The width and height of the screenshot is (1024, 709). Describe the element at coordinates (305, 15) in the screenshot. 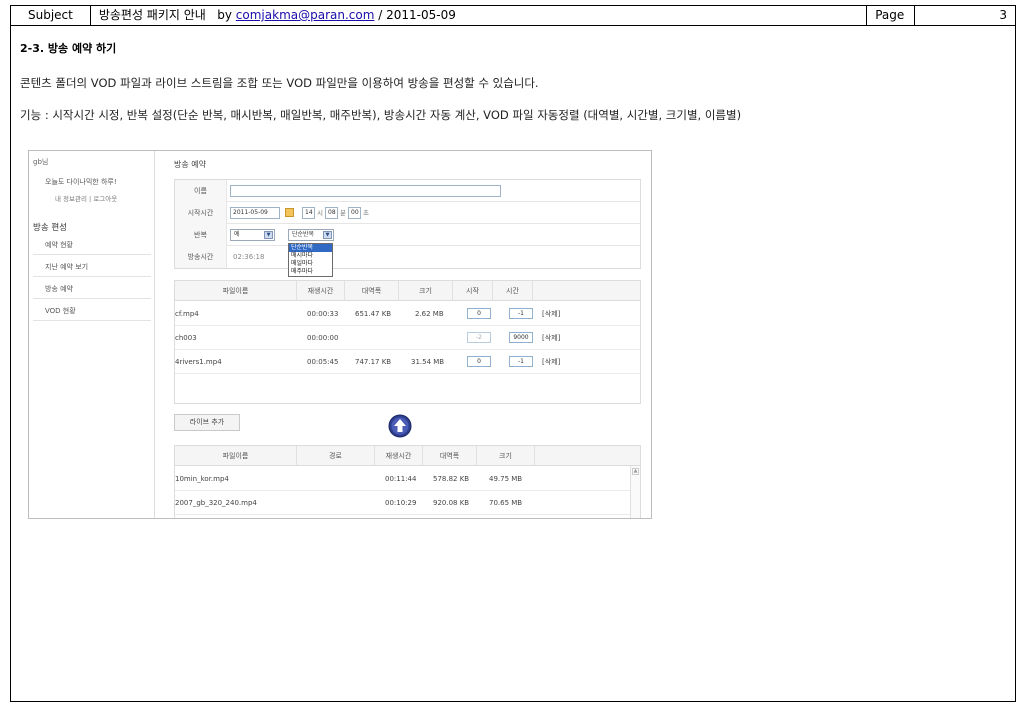

I see `email-link: comjakma@paran.com` at that location.